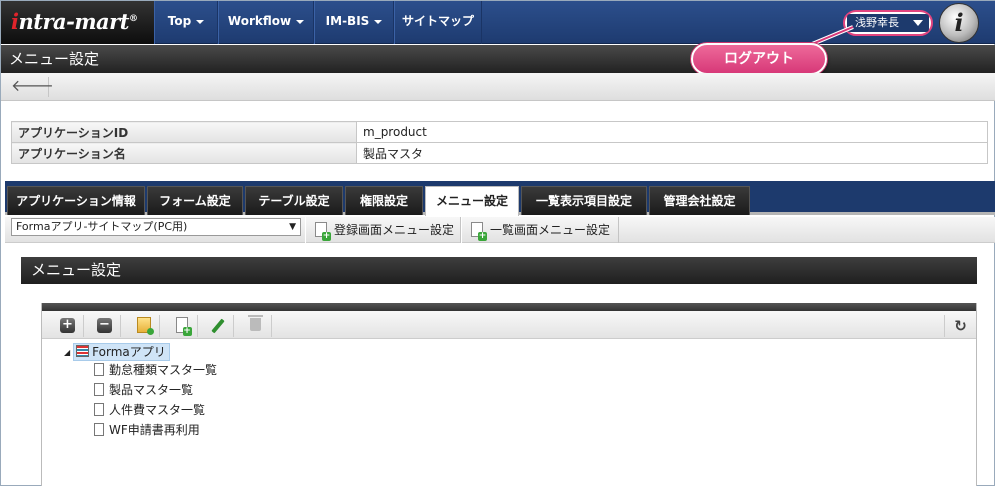 This screenshot has width=995, height=486. What do you see at coordinates (584, 200) in the screenshot?
I see `tab-list-display-settings: 一覧表示項目設定` at bounding box center [584, 200].